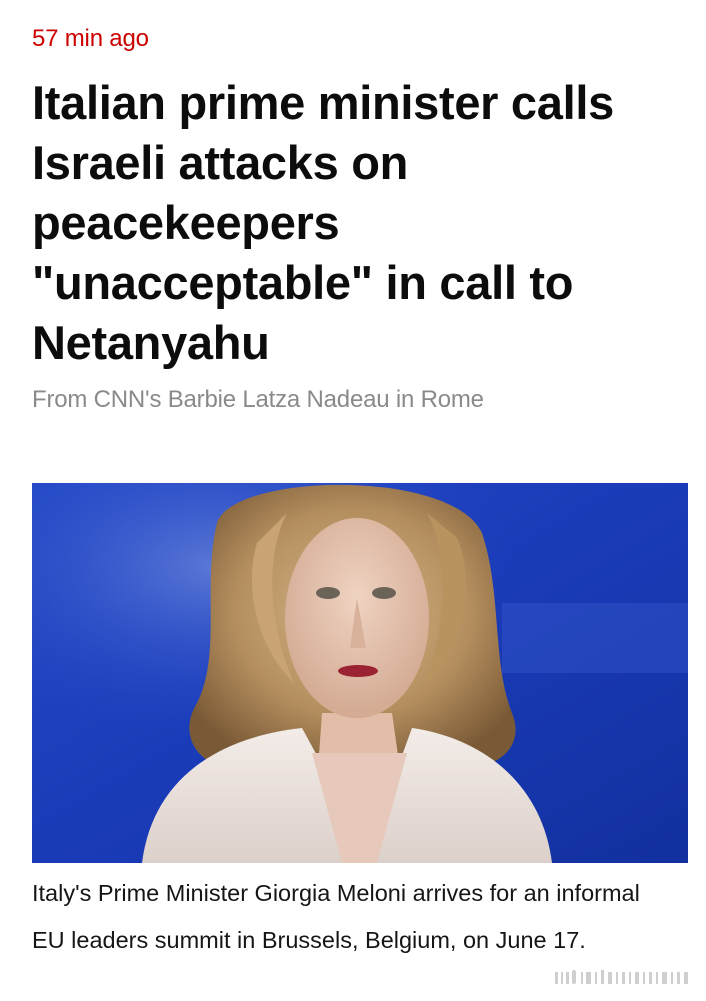  Describe the element at coordinates (90, 38) in the screenshot. I see `article-timestamp: 57 min ago` at that location.